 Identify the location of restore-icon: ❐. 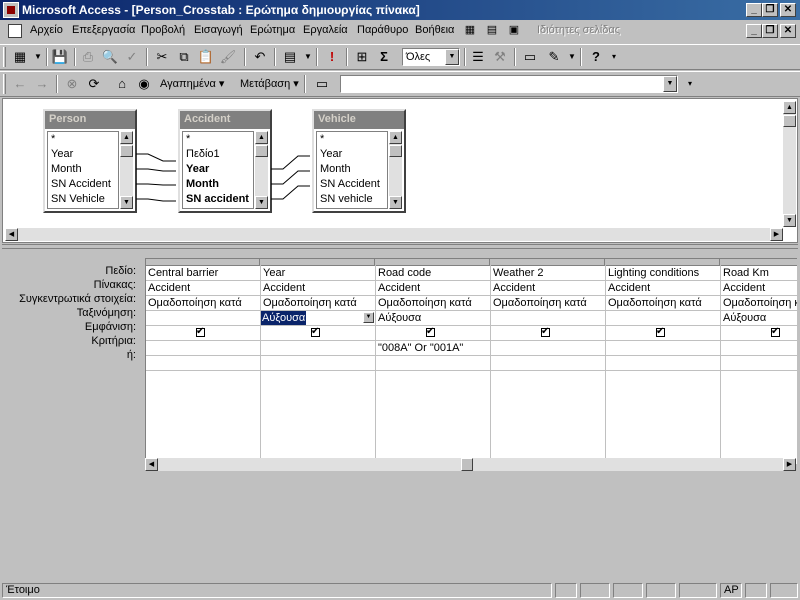
(770, 10).